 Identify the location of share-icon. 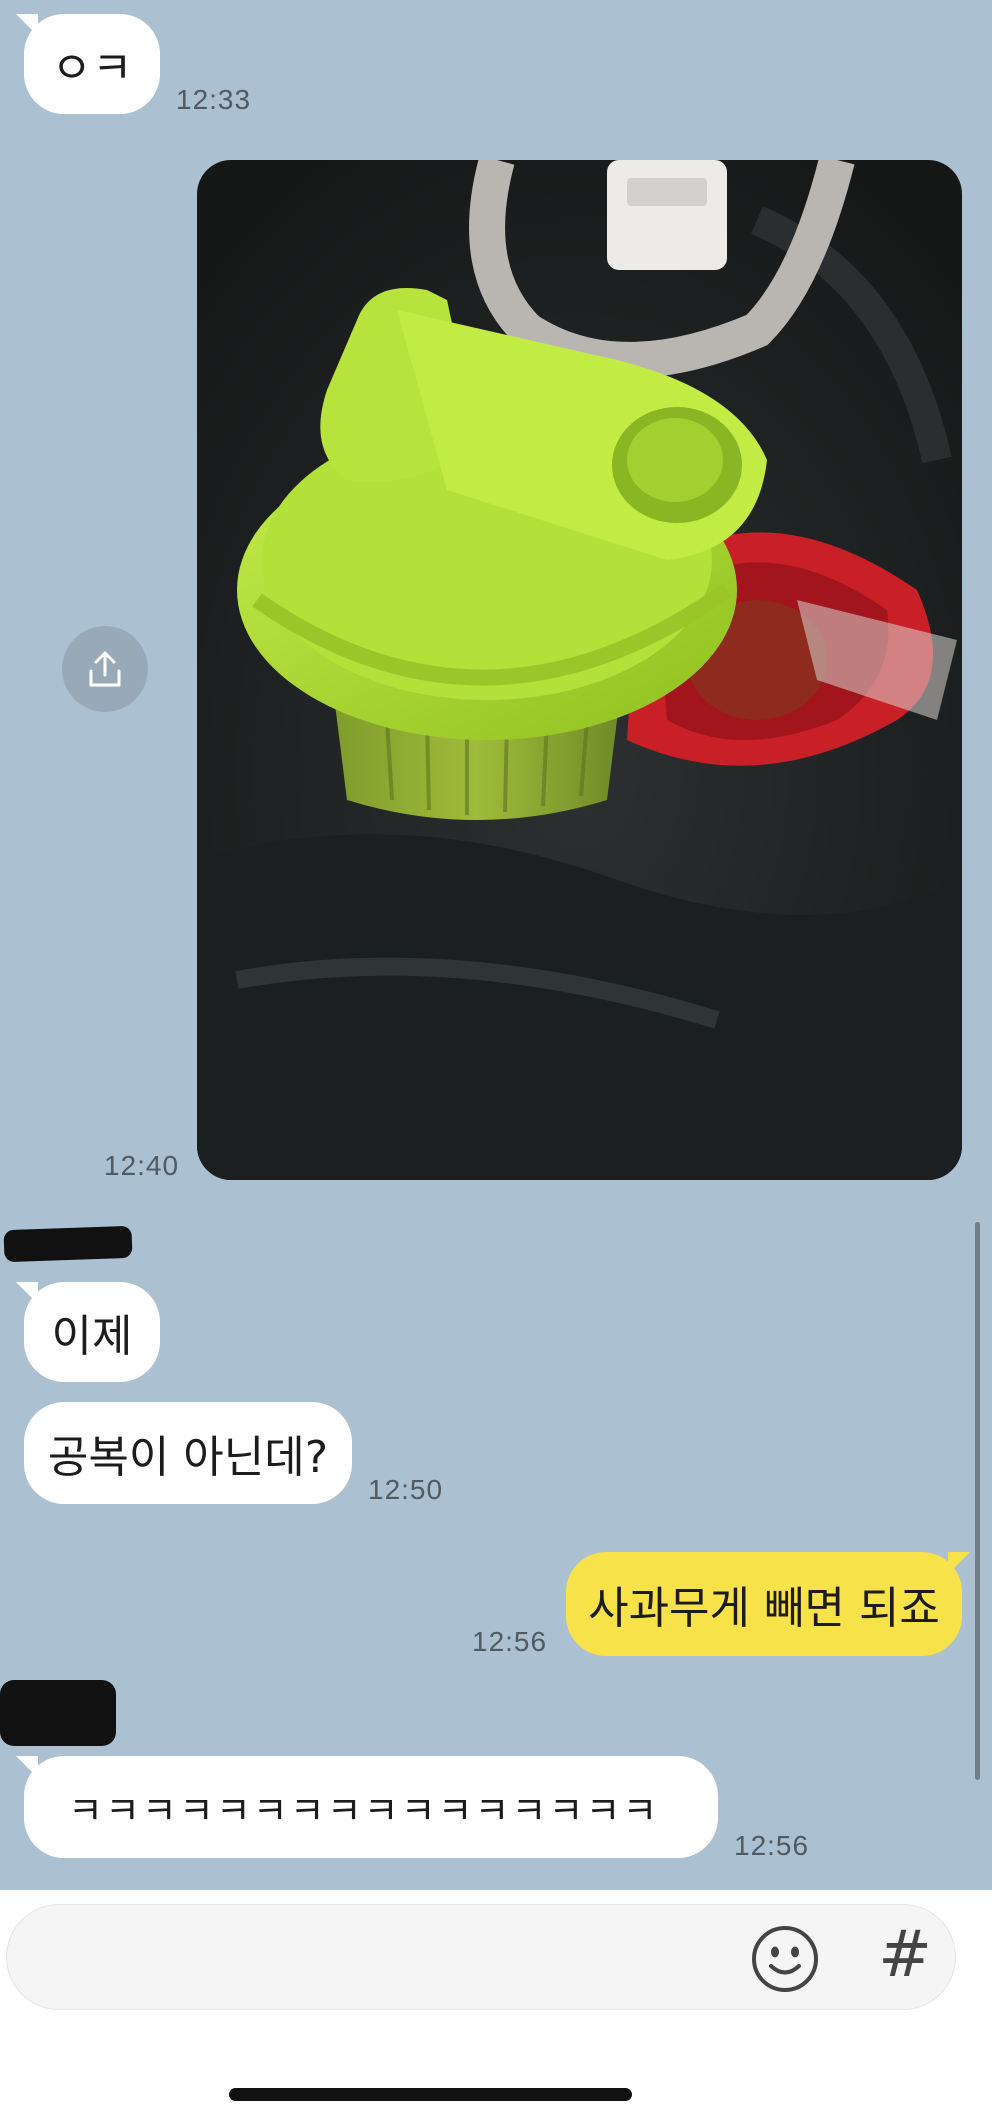
(105, 669).